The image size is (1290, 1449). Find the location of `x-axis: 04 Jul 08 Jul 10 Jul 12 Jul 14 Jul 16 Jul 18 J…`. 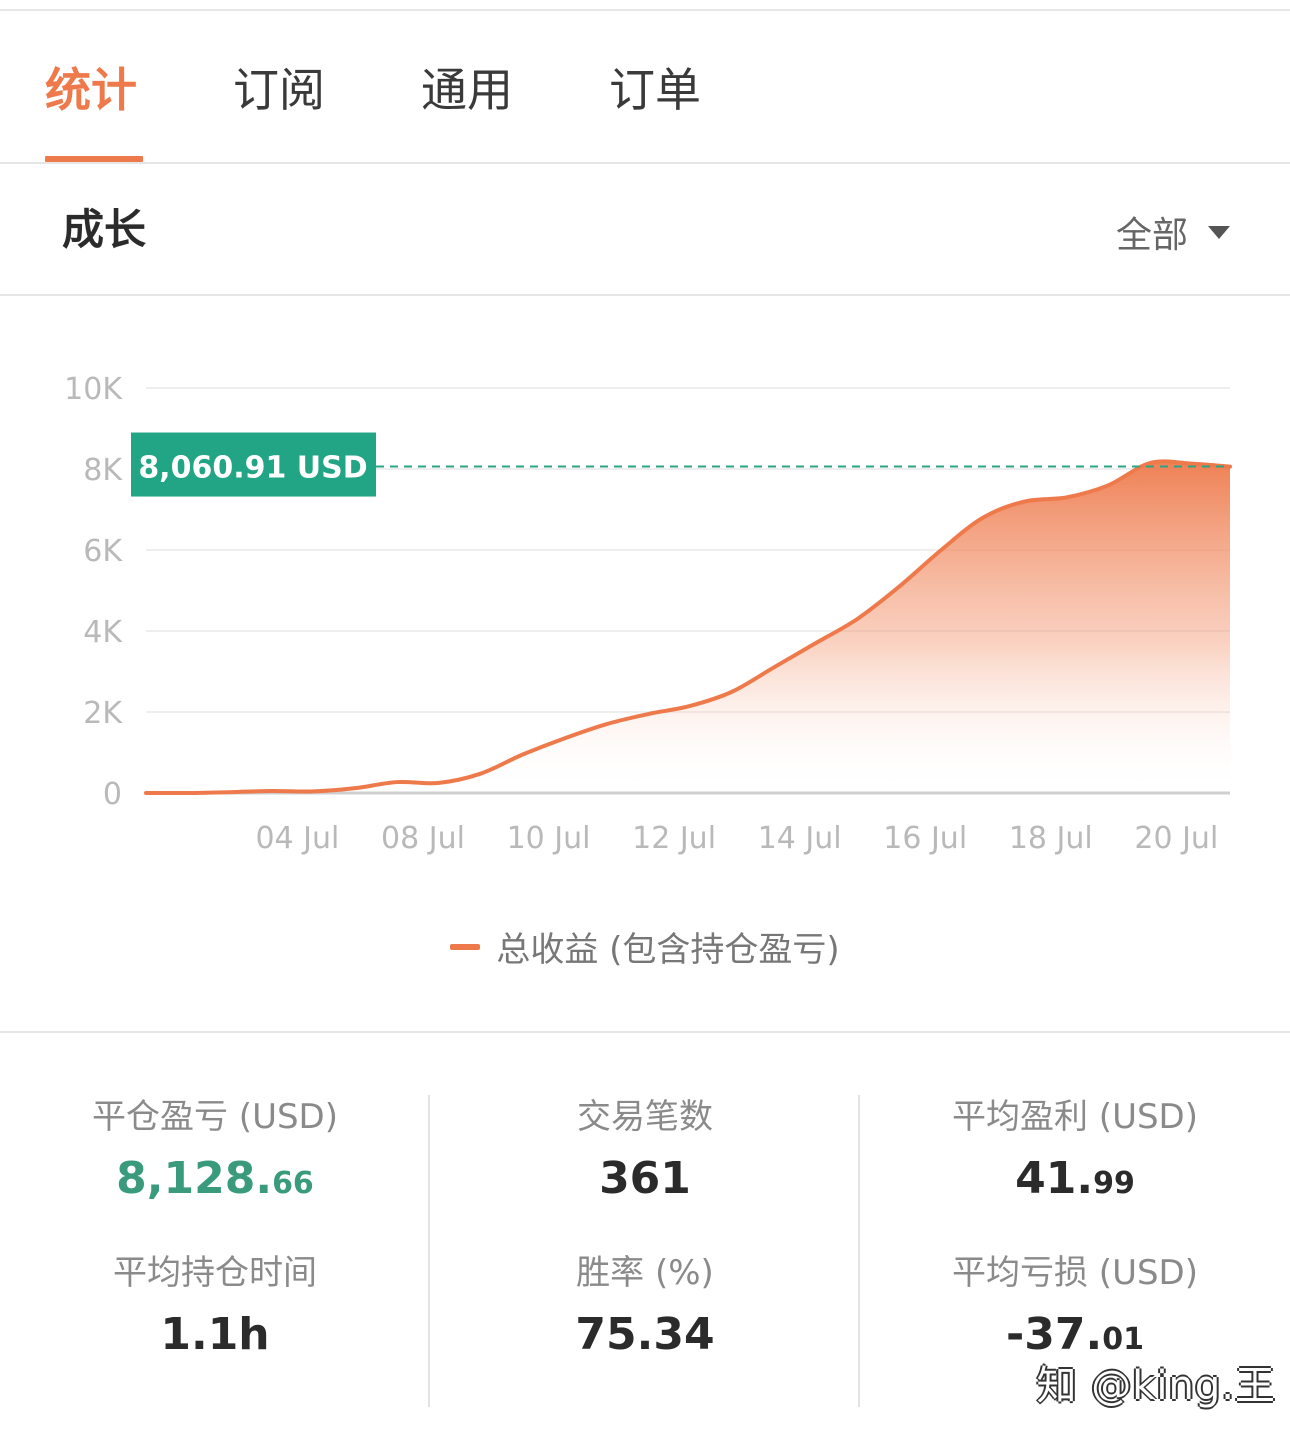

x-axis: 04 Jul 08 Jul 10 Jul 12 Jul 14 Jul 16 Jul 18 J… is located at coordinates (736, 838).